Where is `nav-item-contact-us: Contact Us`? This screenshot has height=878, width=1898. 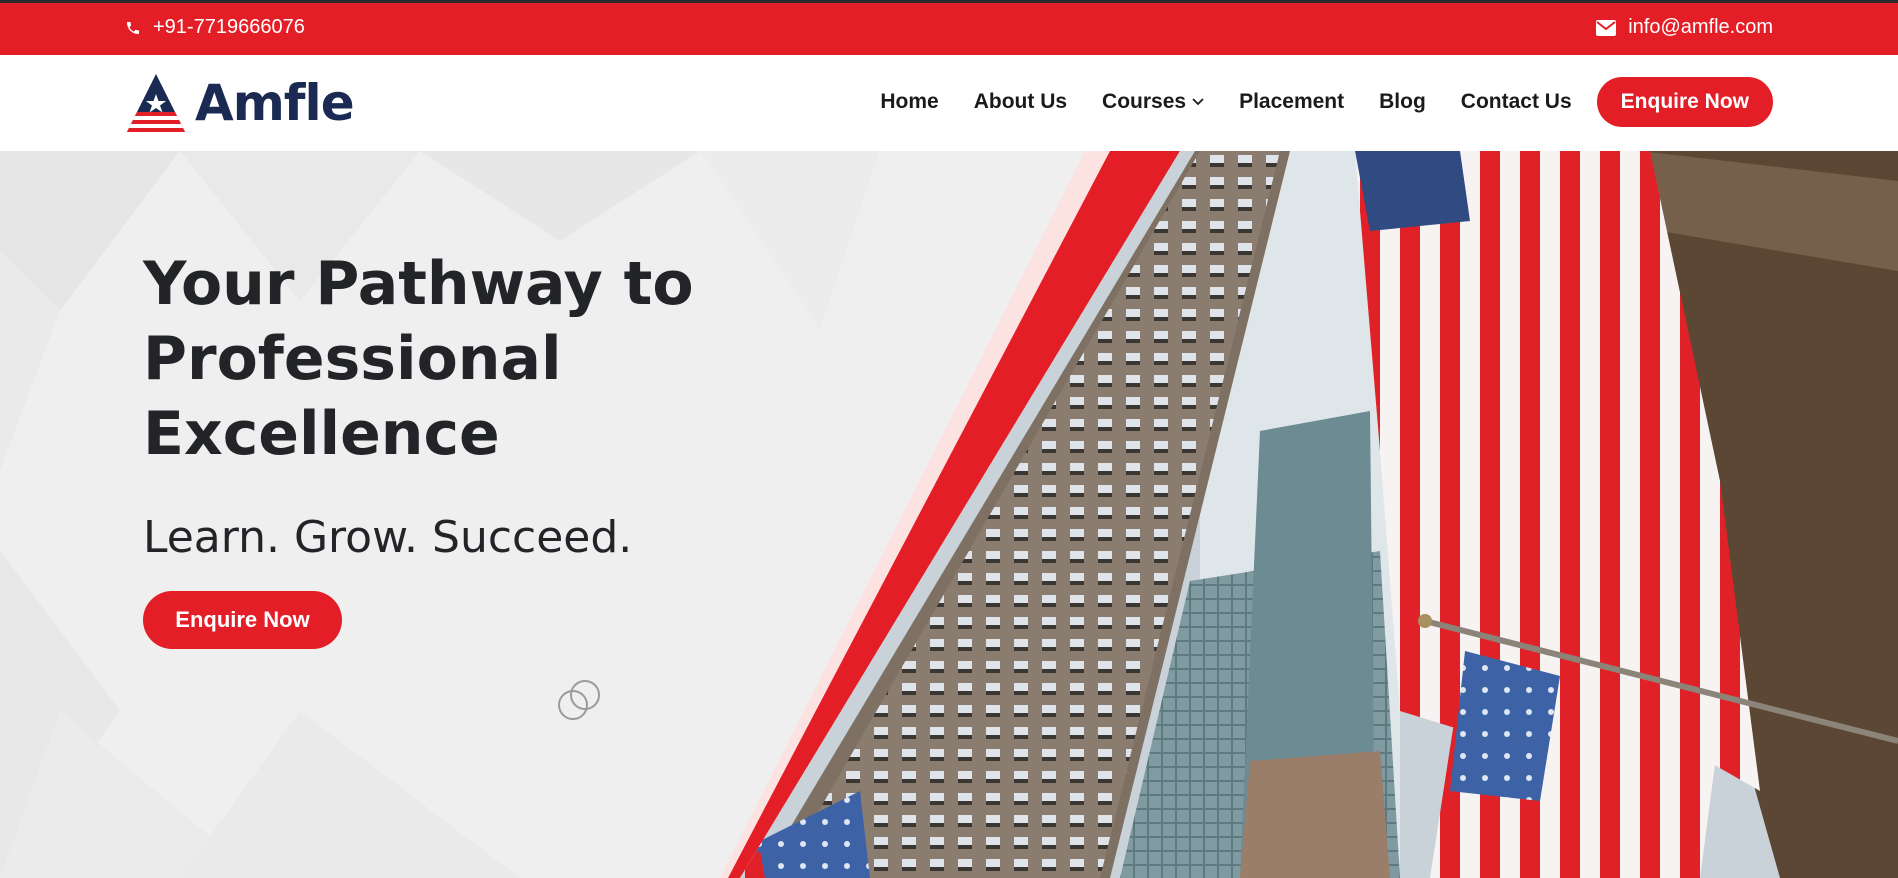
nav-item-contact-us: Contact Us is located at coordinates (1516, 102).